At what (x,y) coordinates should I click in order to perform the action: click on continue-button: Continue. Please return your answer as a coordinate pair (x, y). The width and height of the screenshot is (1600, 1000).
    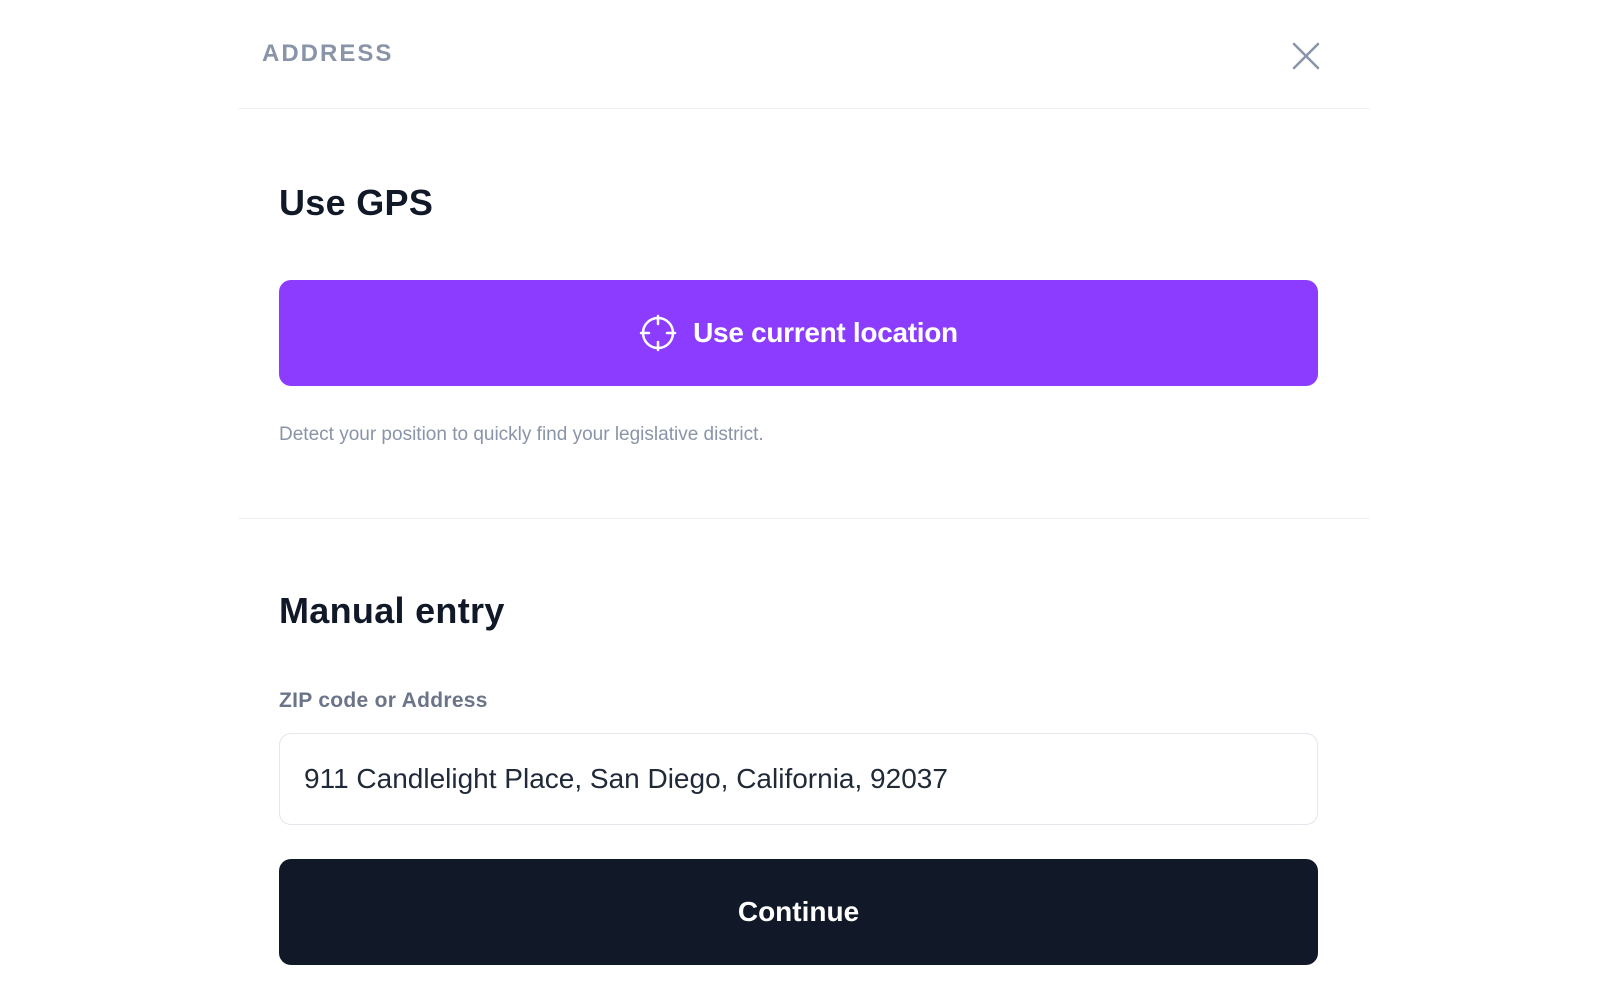
    Looking at the image, I should click on (798, 912).